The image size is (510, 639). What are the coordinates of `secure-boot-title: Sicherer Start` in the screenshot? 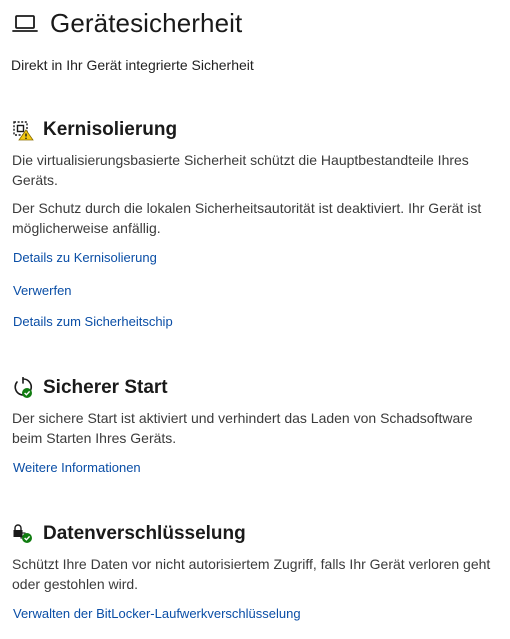 It's located at (105, 387).